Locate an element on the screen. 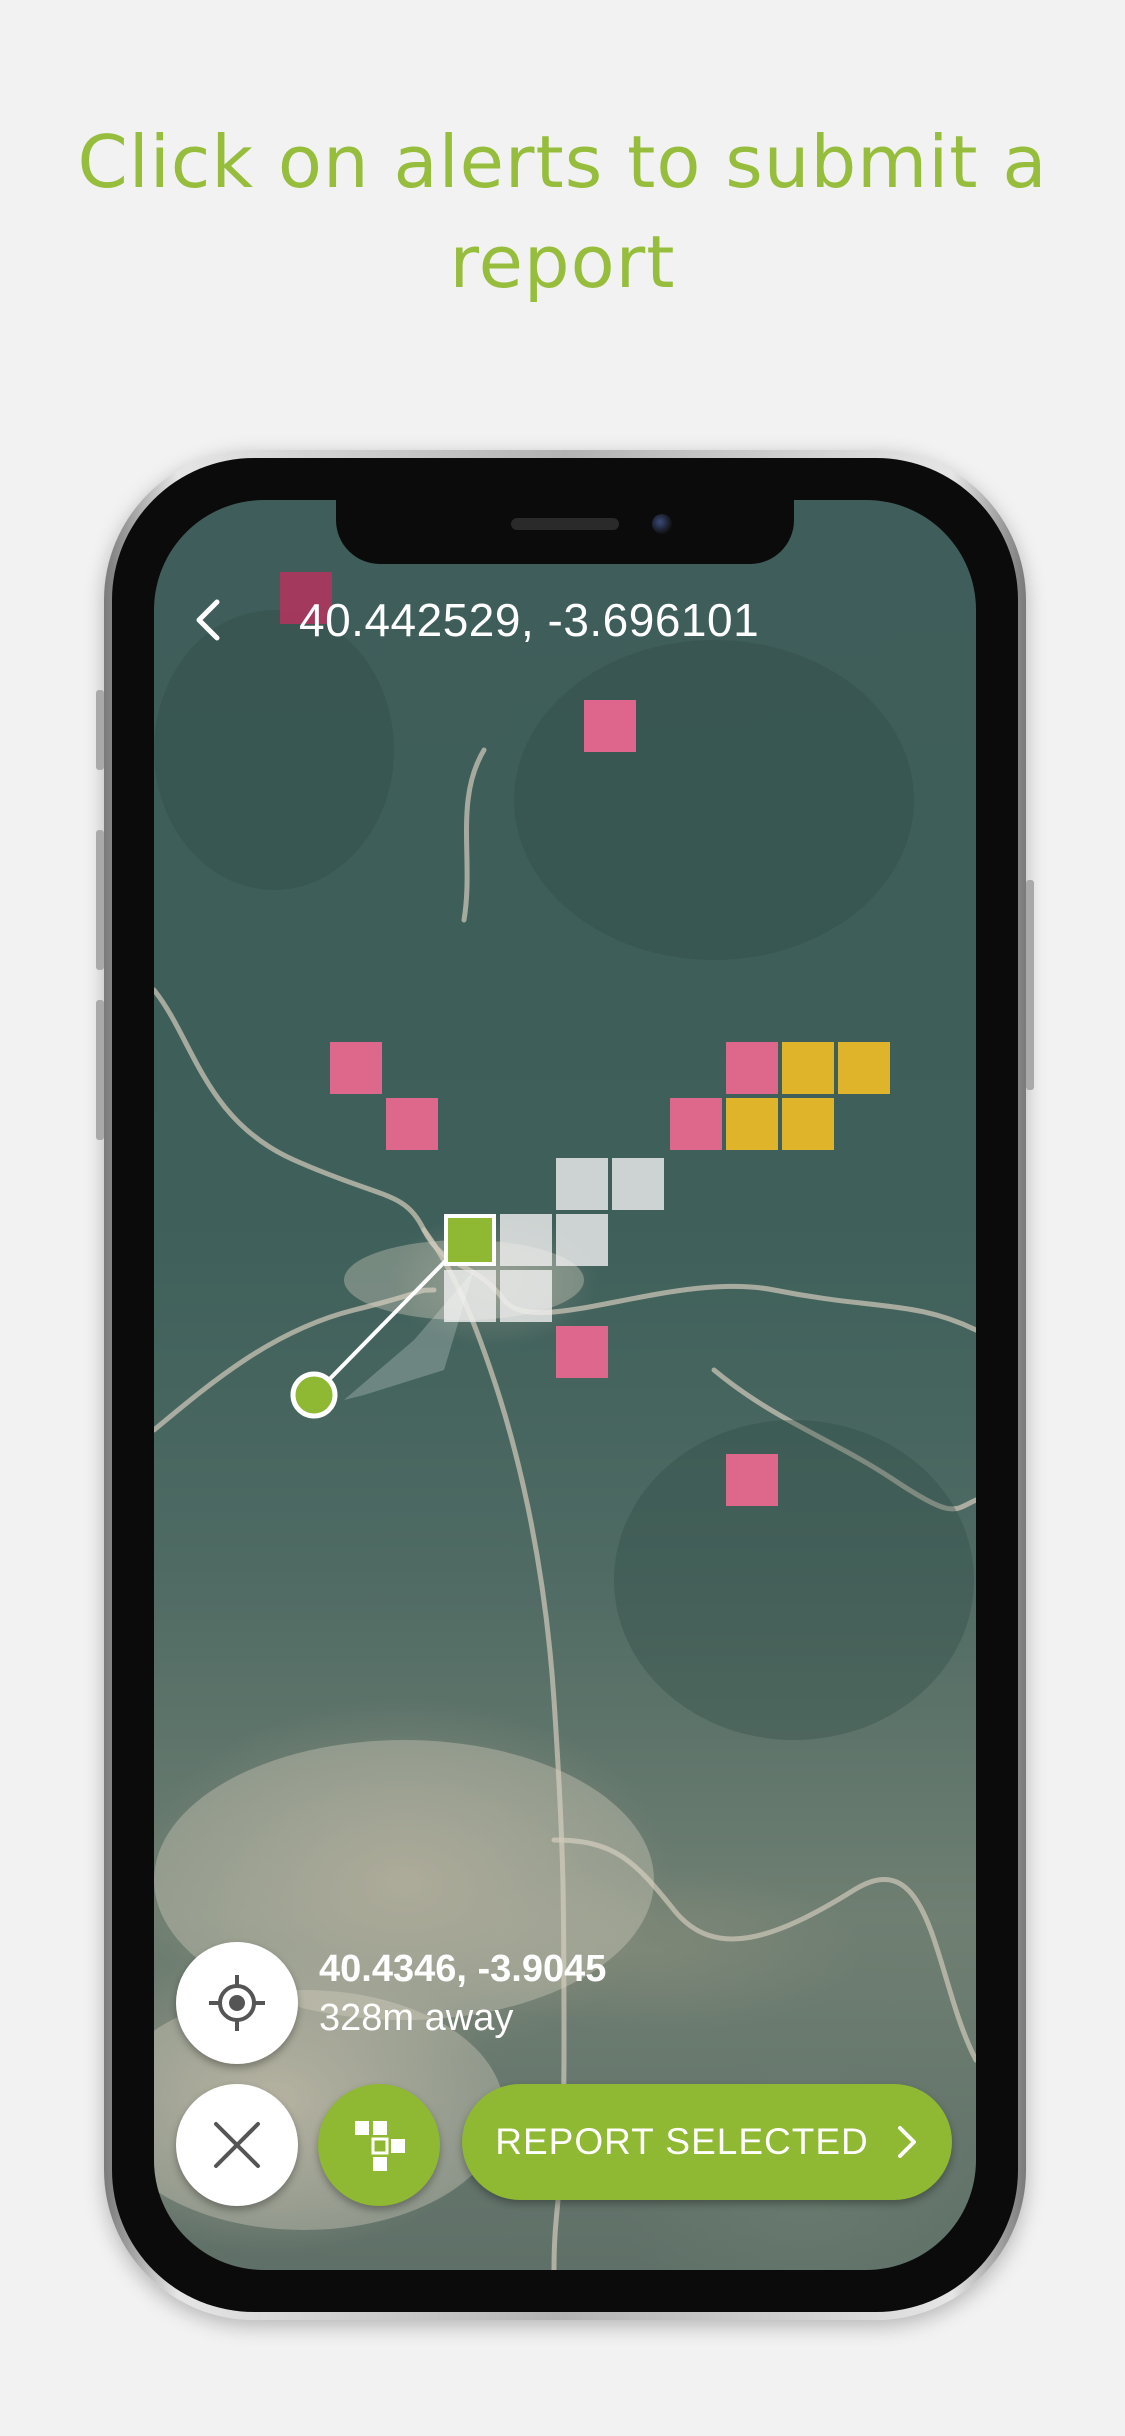 The width and height of the screenshot is (1125, 2436). phone-volume-down is located at coordinates (100, 1070).